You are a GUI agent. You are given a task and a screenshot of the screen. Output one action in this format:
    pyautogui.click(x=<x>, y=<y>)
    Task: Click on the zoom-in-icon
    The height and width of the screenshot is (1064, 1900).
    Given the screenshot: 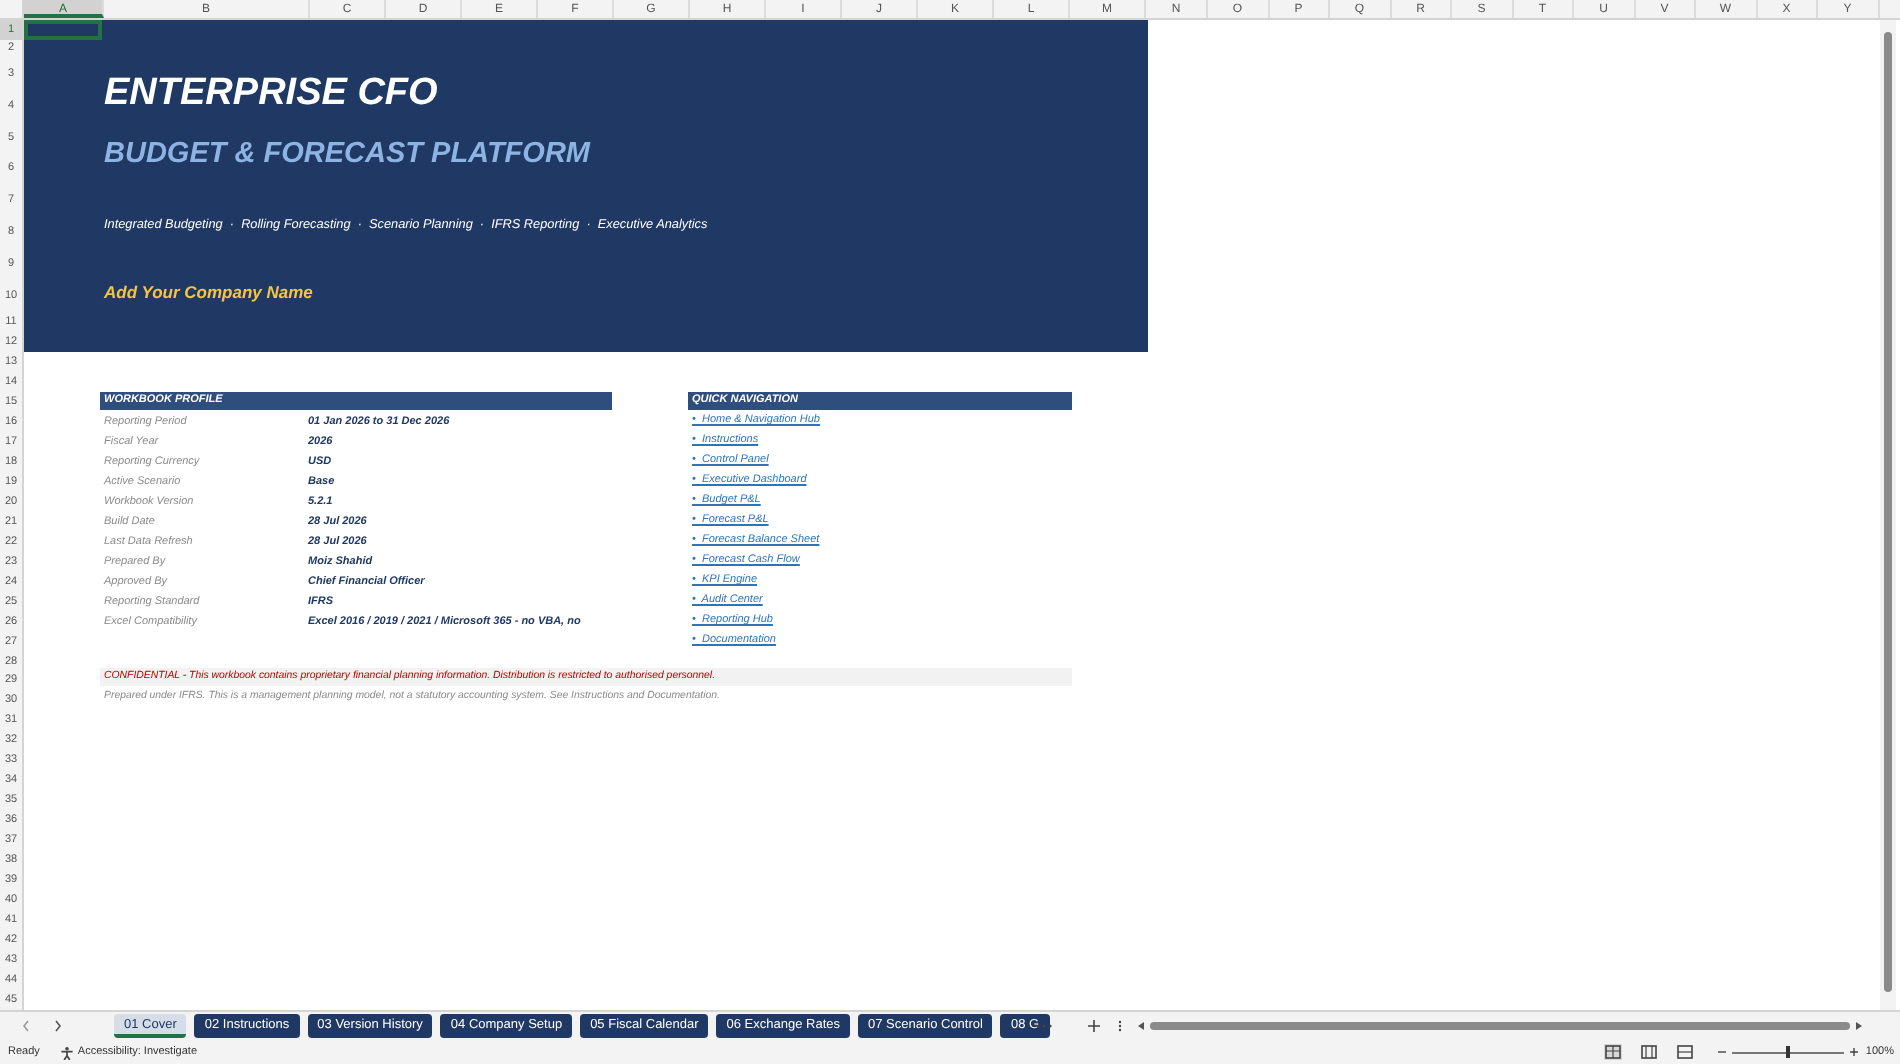 What is the action you would take?
    pyautogui.click(x=1853, y=1052)
    